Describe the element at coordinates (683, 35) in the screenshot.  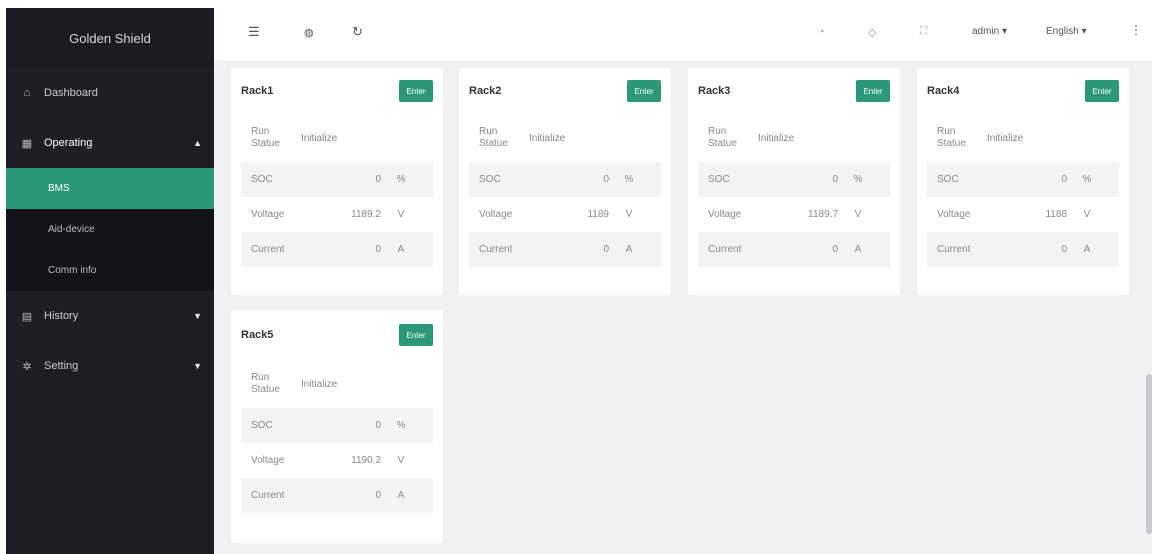
I see `top-bar: ☰ ◍ ↻ ◔ ◇ ⛶ admin ▾ English ▾ ⋮` at that location.